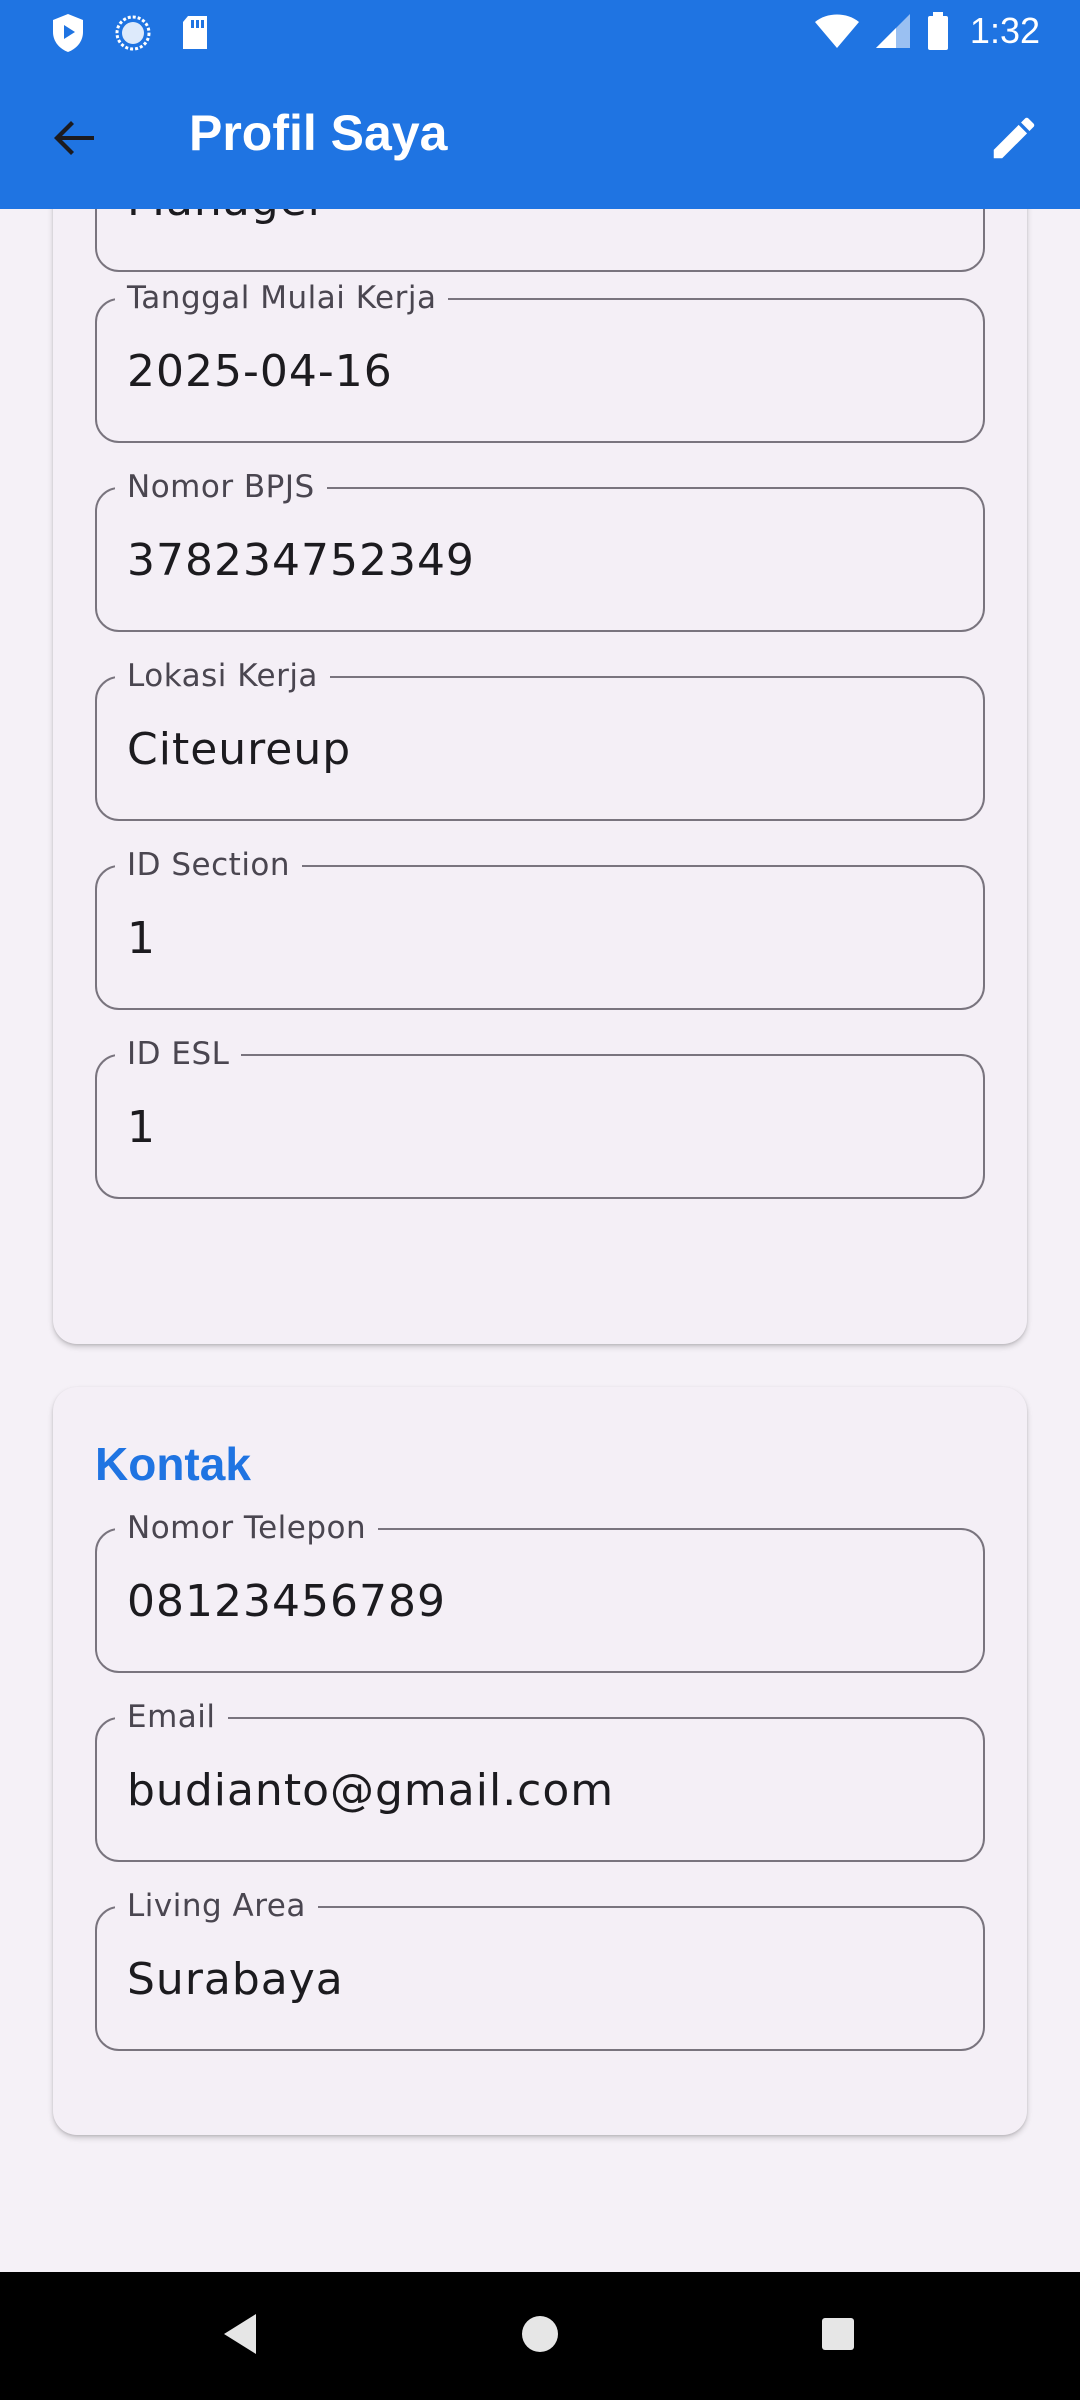 The image size is (1080, 2400). Describe the element at coordinates (838, 2334) in the screenshot. I see `nav-recents-icon` at that location.